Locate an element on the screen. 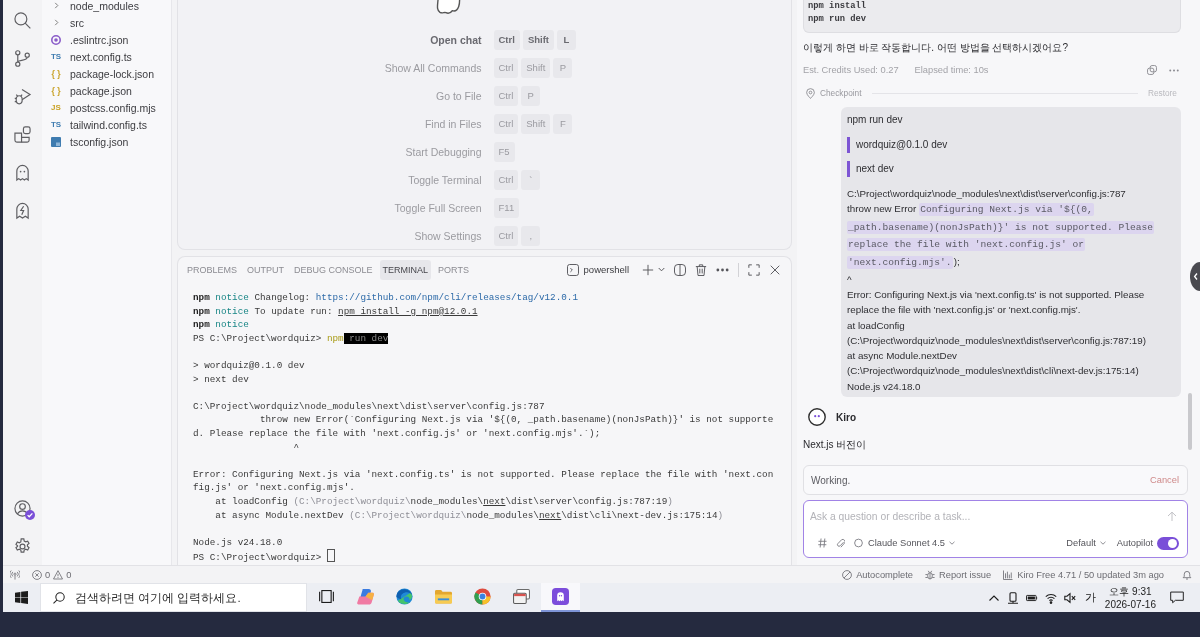 The height and width of the screenshot is (637, 1200). ghost-bolt-icon is located at coordinates (22, 210).